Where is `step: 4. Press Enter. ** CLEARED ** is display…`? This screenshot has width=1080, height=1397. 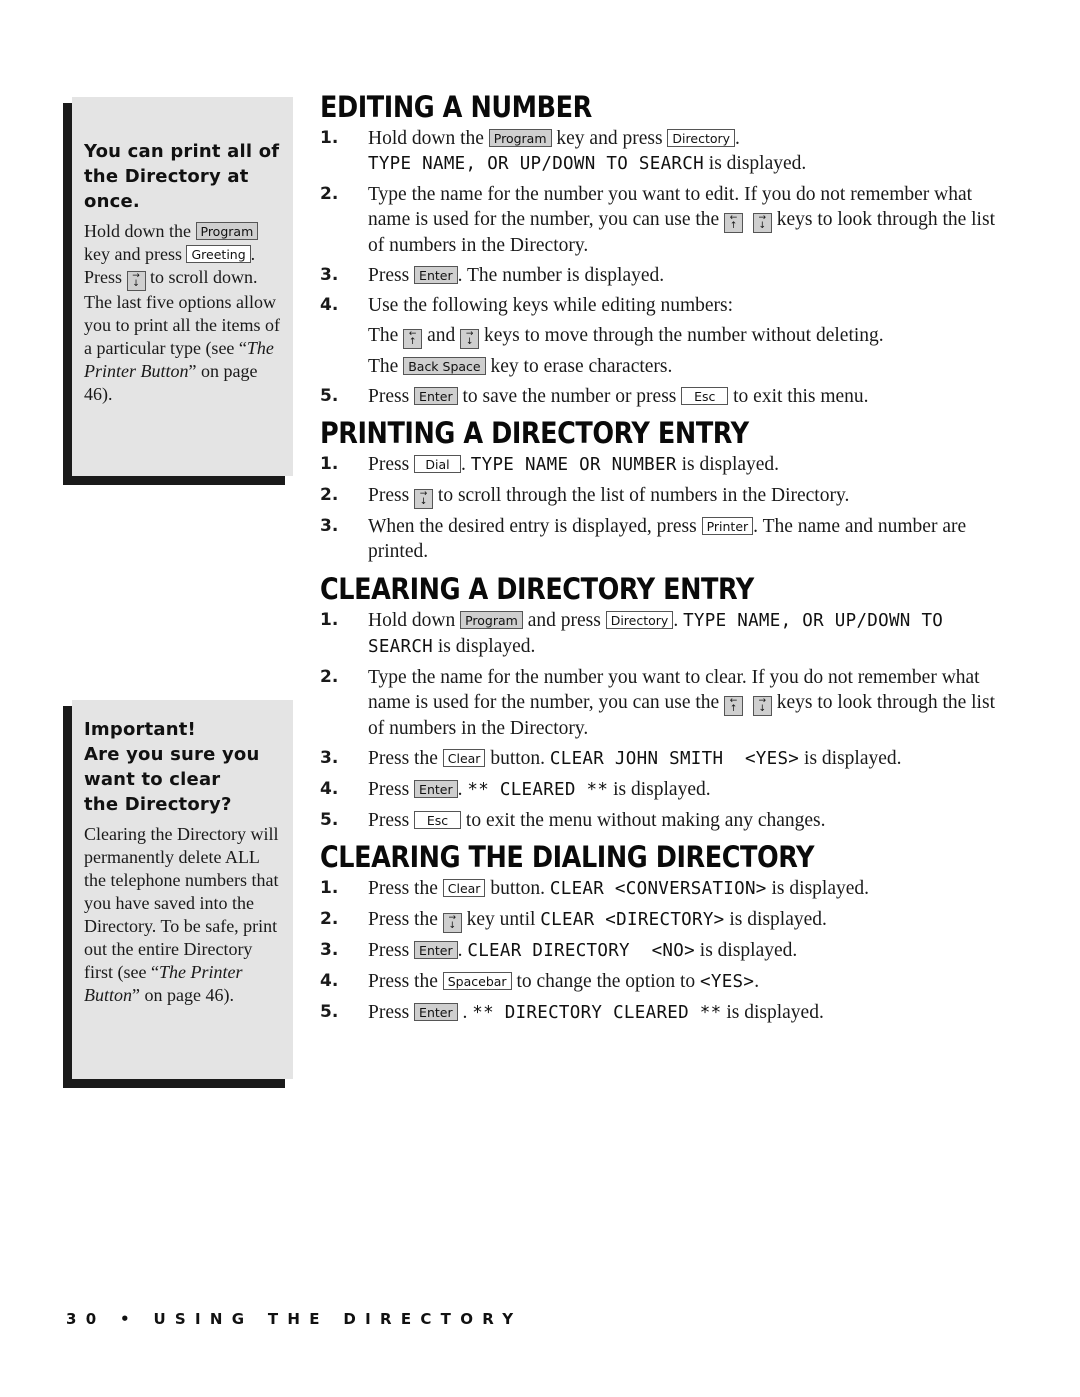 step: 4. Press Enter. ** CLEARED ** is display… is located at coordinates (515, 789).